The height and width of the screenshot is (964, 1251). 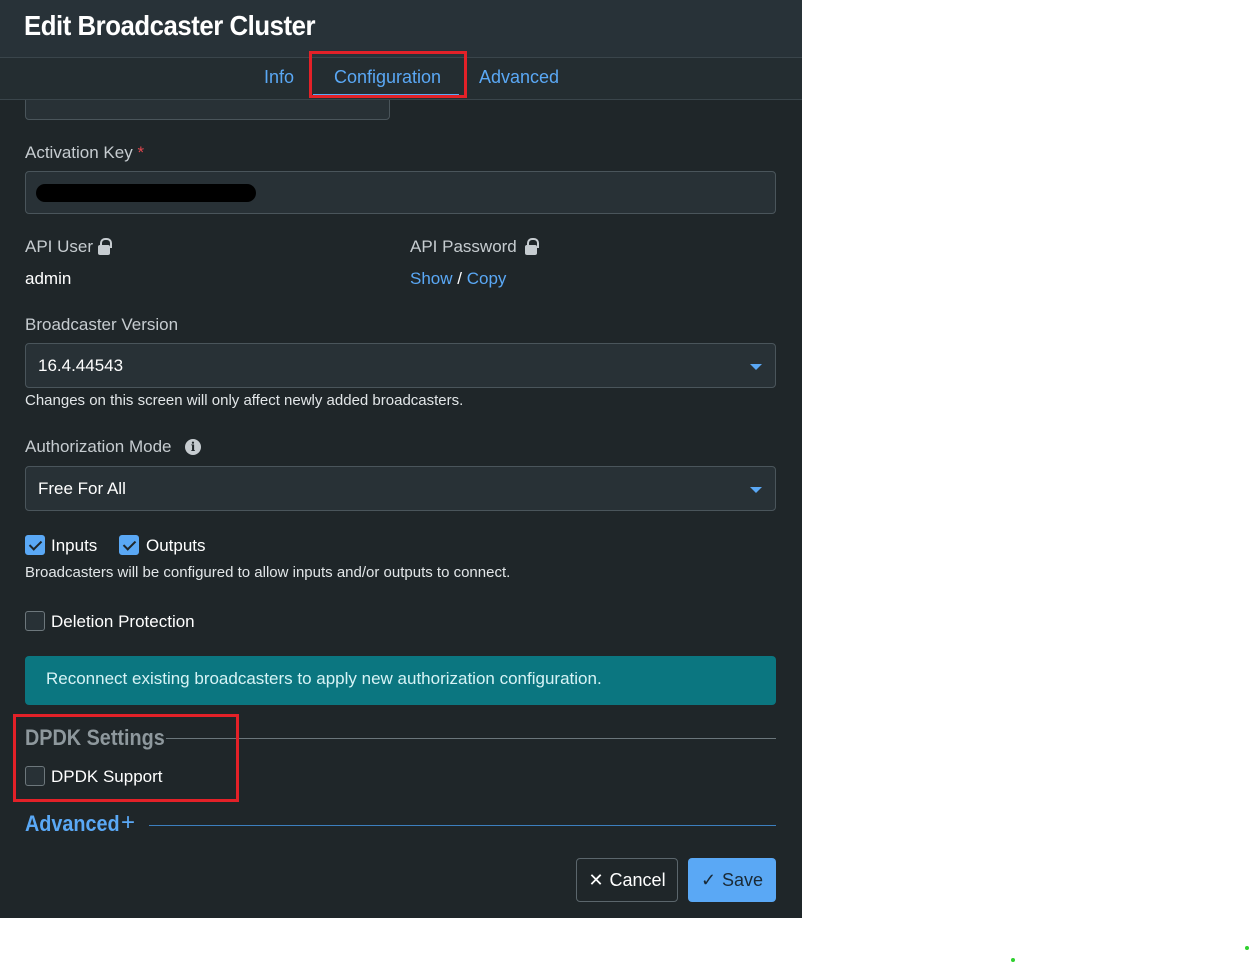 I want to click on info-icon: i, so click(x=193, y=447).